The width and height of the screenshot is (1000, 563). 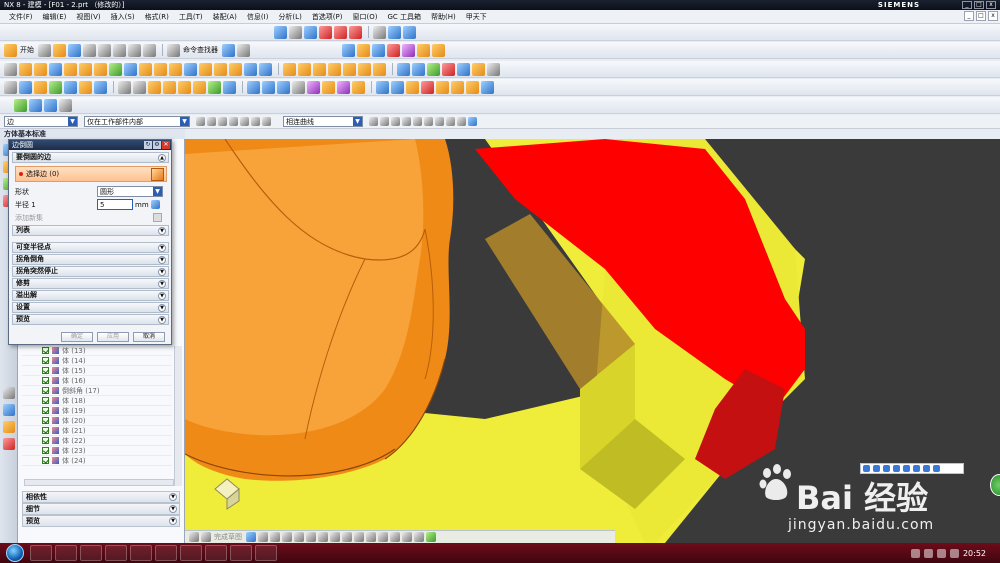 I want to click on taskbar-app7-button, so click(x=191, y=553).